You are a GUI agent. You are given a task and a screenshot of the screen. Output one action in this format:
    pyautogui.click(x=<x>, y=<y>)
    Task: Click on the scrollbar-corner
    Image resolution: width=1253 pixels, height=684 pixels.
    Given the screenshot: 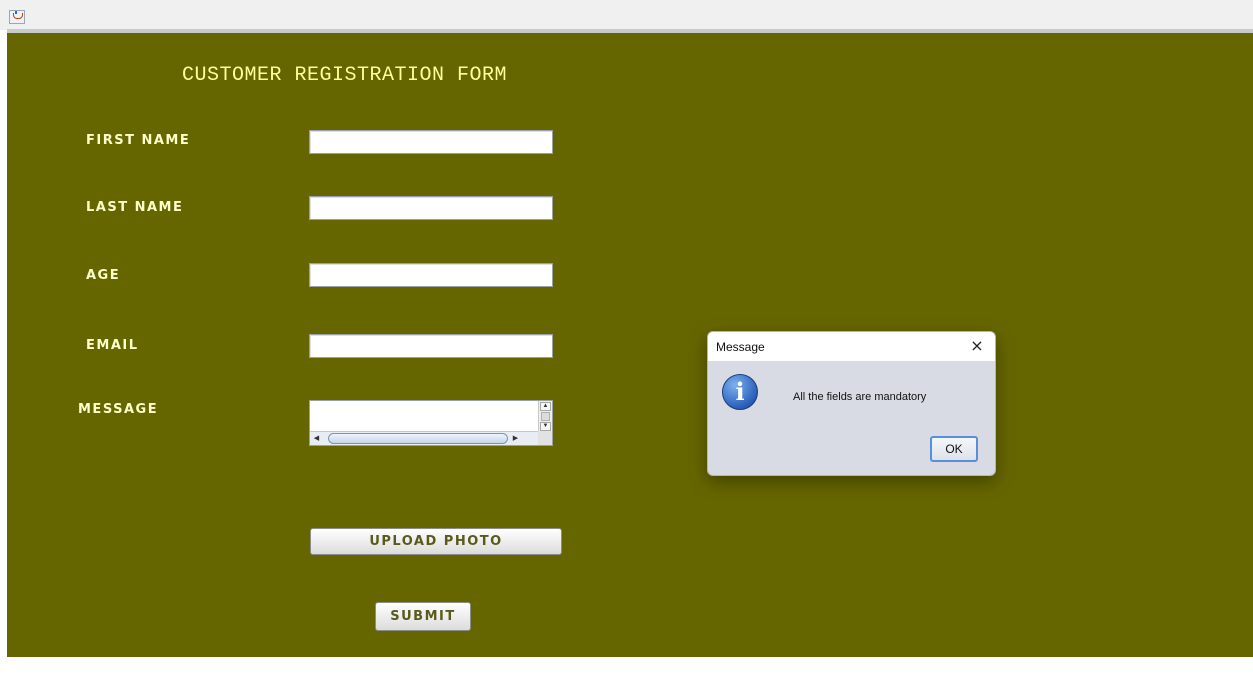 What is the action you would take?
    pyautogui.click(x=545, y=438)
    